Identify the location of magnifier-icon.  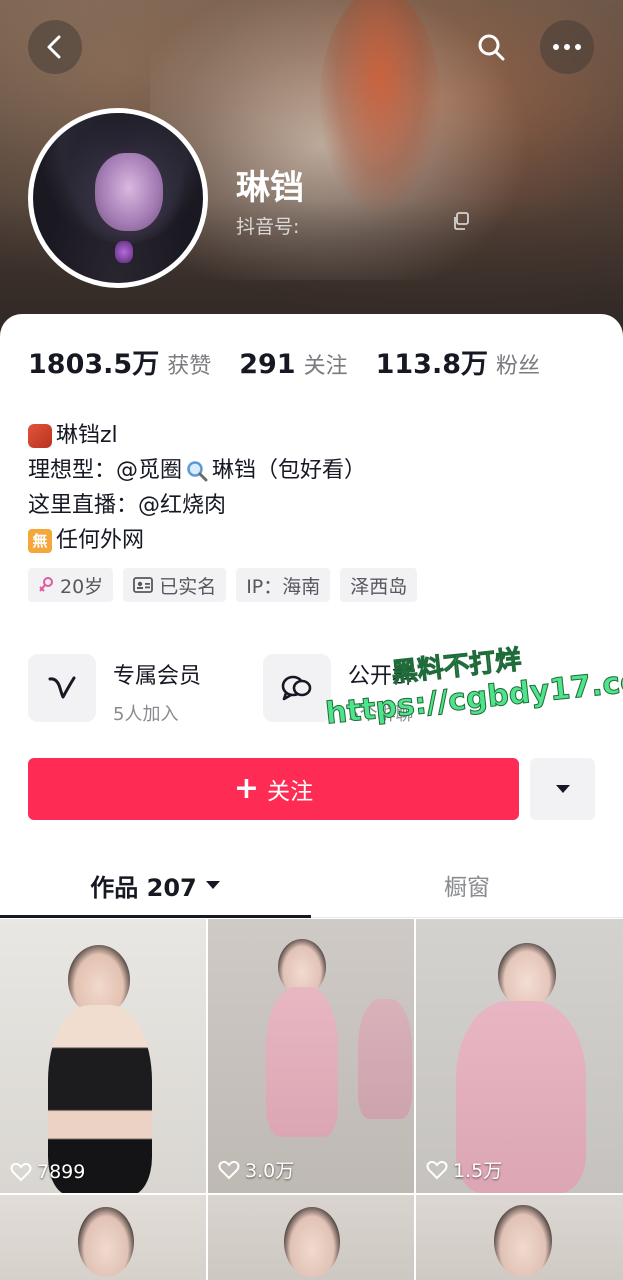
(197, 470).